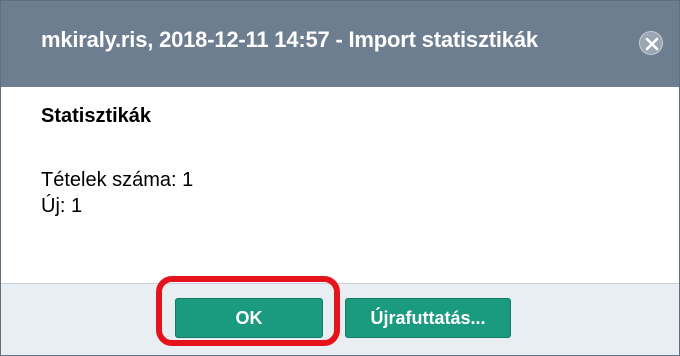 Image resolution: width=680 pixels, height=356 pixels. I want to click on close-icon, so click(651, 43).